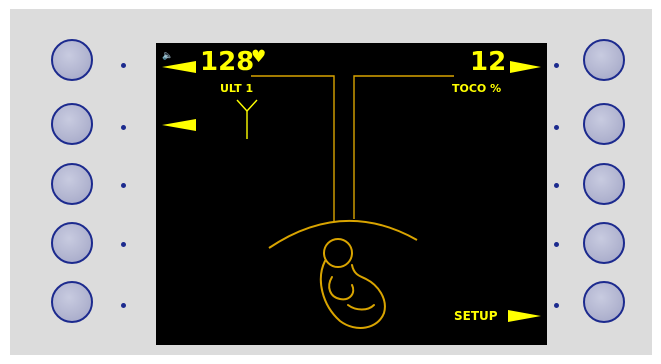 The image size is (661, 364). Describe the element at coordinates (524, 316) in the screenshot. I see `setup-arrow` at that location.